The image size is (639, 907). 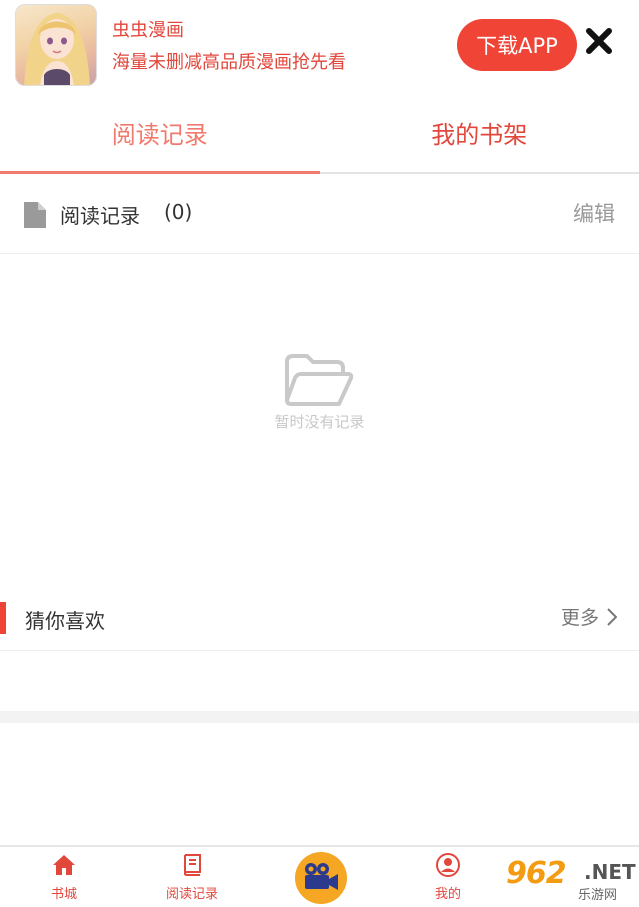 I want to click on nav-reading-history-label: 阅读记录, so click(x=191, y=894).